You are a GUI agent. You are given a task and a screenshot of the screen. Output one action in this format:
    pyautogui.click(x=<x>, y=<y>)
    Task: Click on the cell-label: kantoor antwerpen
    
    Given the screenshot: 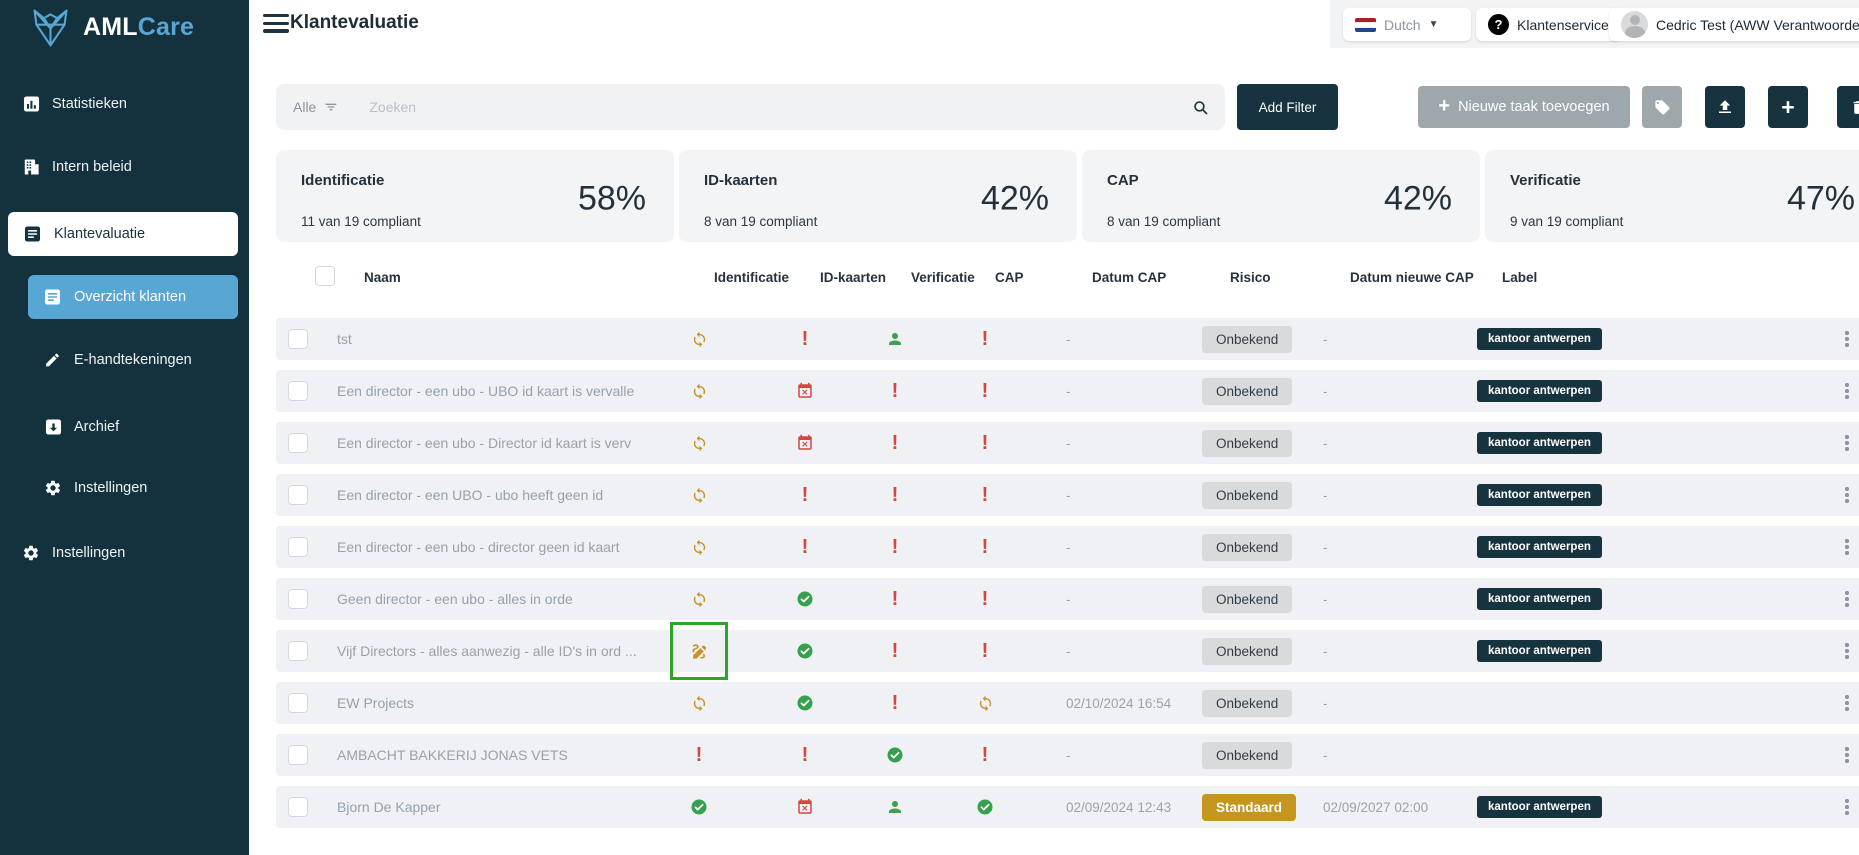 What is the action you would take?
    pyautogui.click(x=1639, y=443)
    